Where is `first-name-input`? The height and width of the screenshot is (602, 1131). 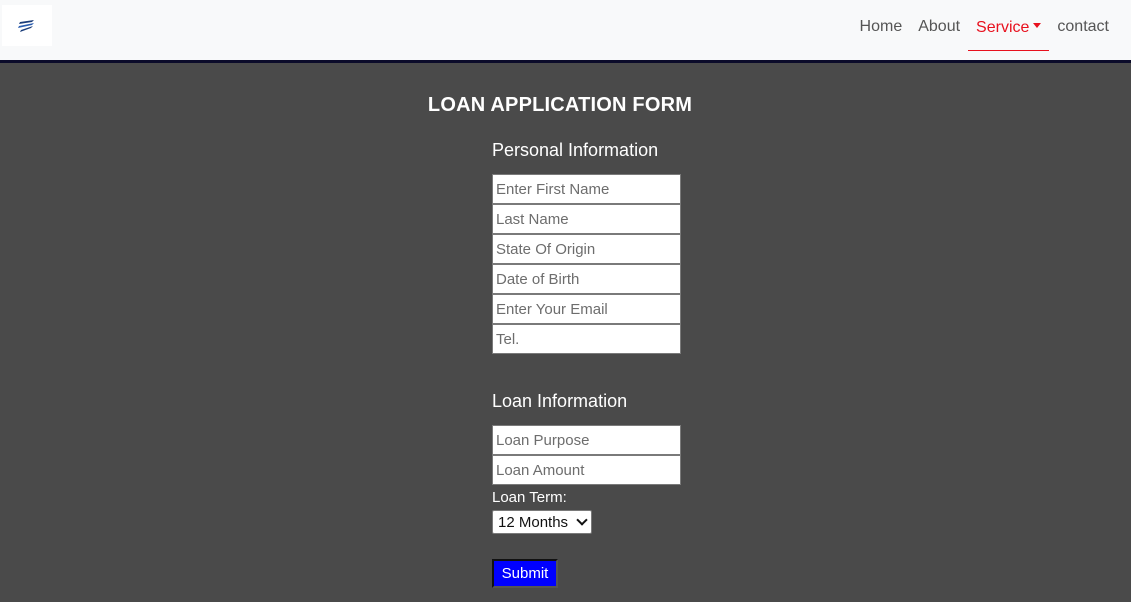
first-name-input is located at coordinates (586, 189).